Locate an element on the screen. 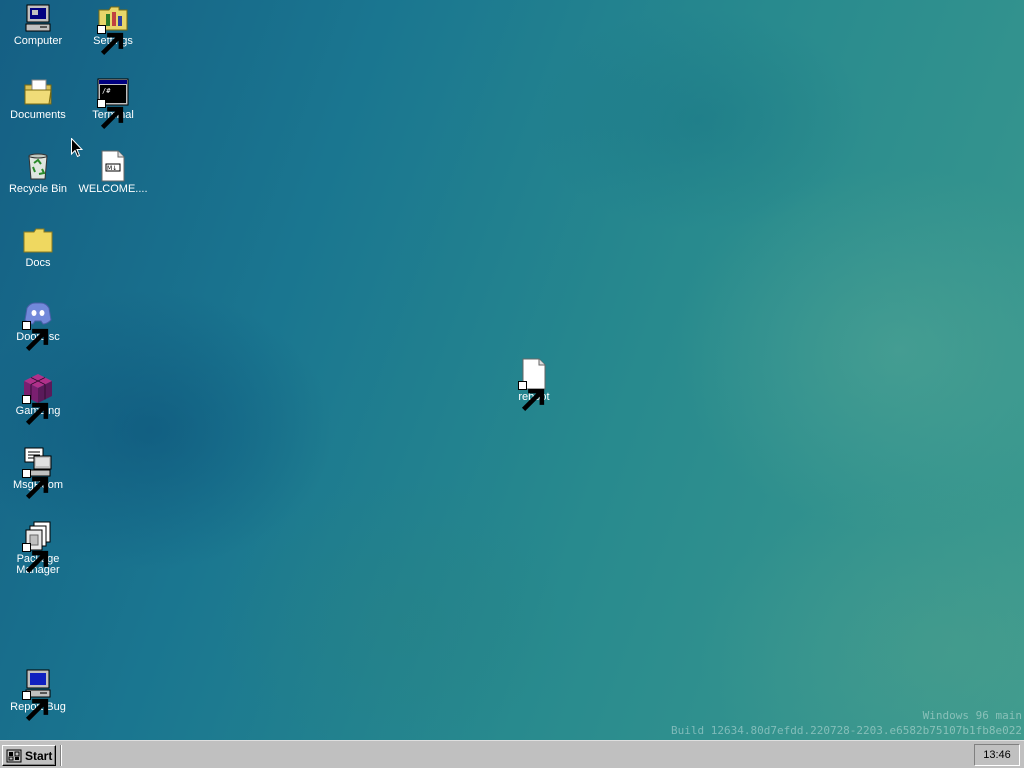 The height and width of the screenshot is (768, 1024). icon-label: Recycle Bin is located at coordinates (38, 189).